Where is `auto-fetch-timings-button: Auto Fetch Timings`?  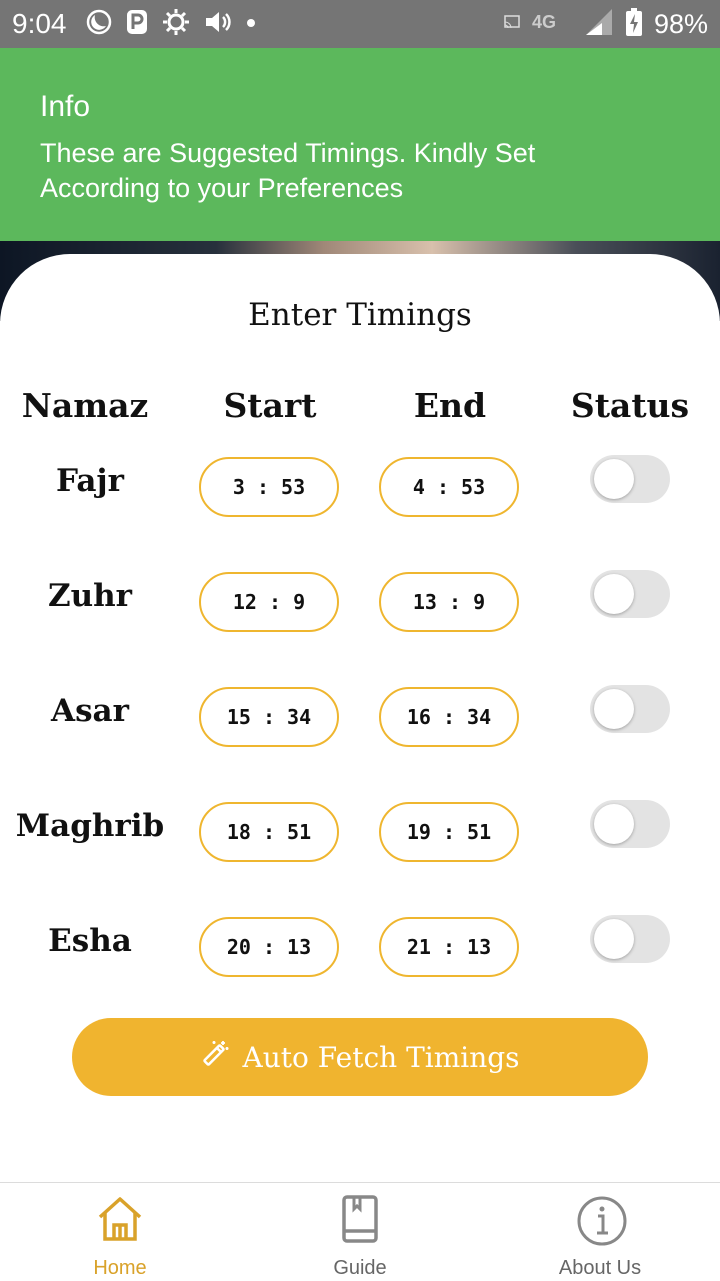
auto-fetch-timings-button: Auto Fetch Timings is located at coordinates (360, 1057).